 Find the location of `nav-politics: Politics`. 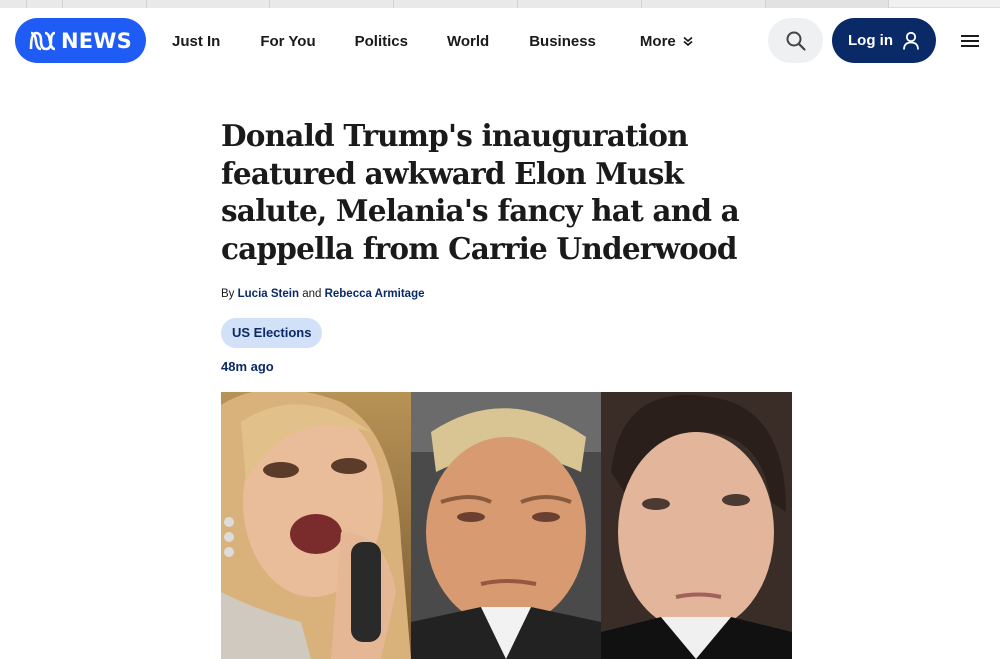

nav-politics: Politics is located at coordinates (381, 41).